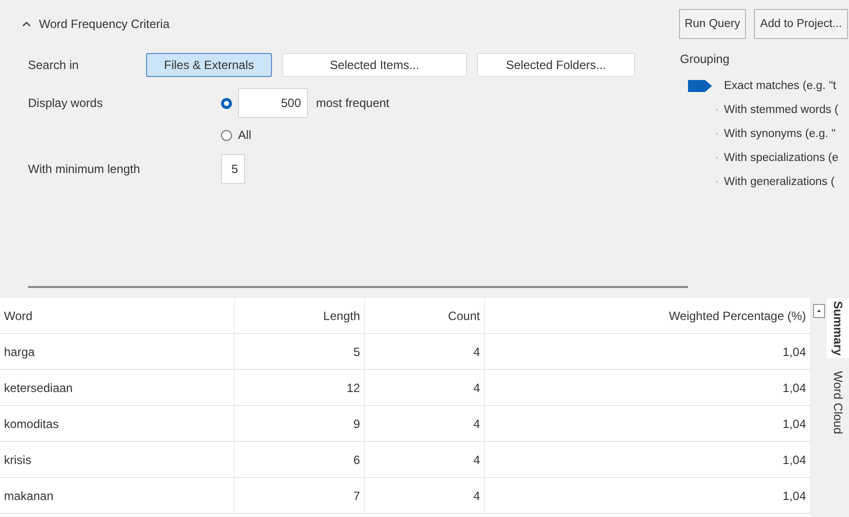 This screenshot has width=849, height=517. Describe the element at coordinates (779, 182) in the screenshot. I see `grouping-option: With generalizations (` at that location.